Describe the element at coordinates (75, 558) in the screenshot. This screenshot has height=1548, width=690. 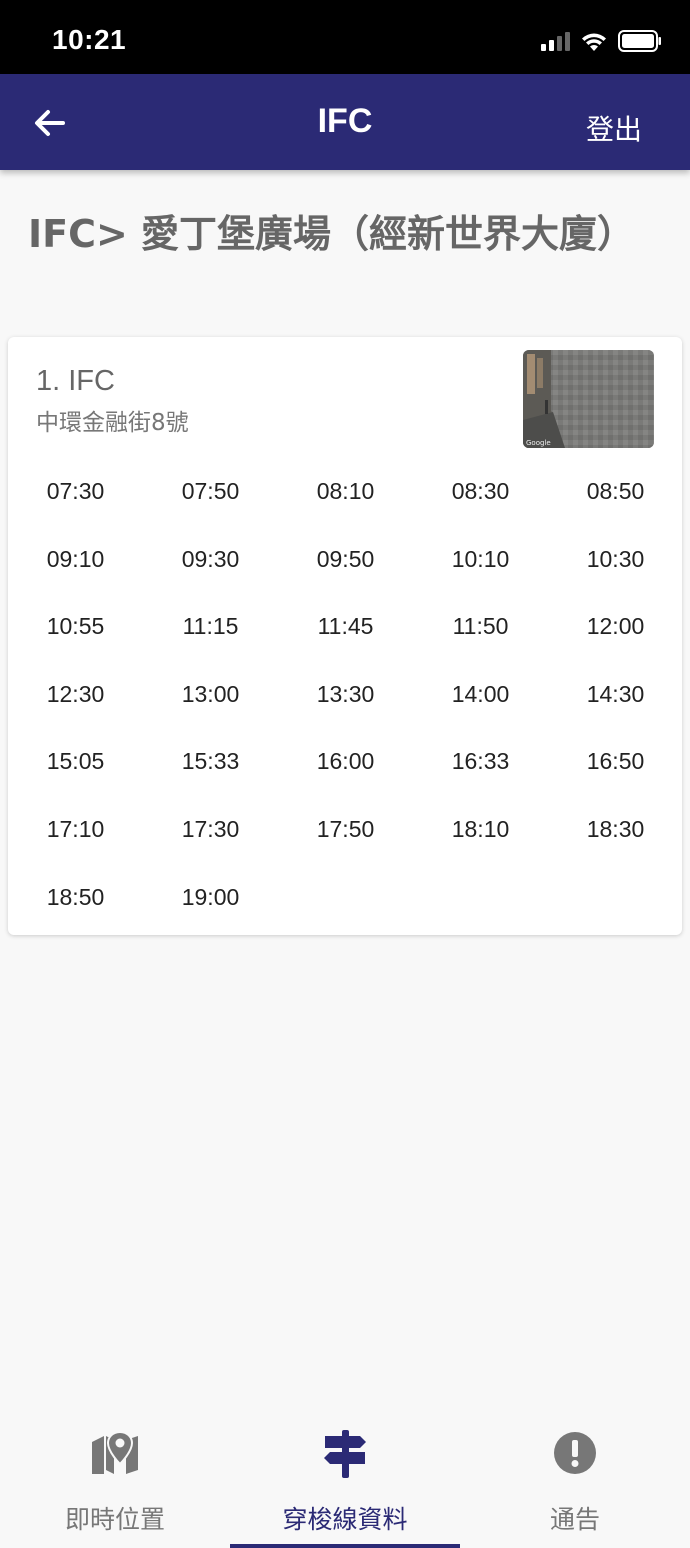
I see `departure-time: 09:10` at that location.